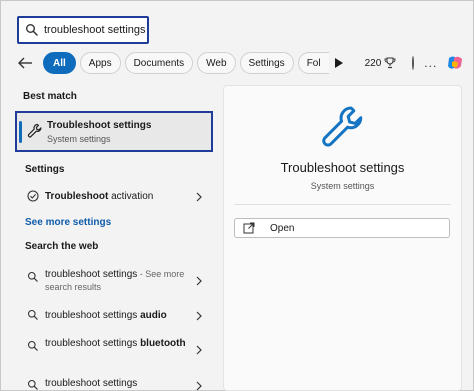 The height and width of the screenshot is (391, 474). Describe the element at coordinates (20, 132) in the screenshot. I see `selection-indicator` at that location.